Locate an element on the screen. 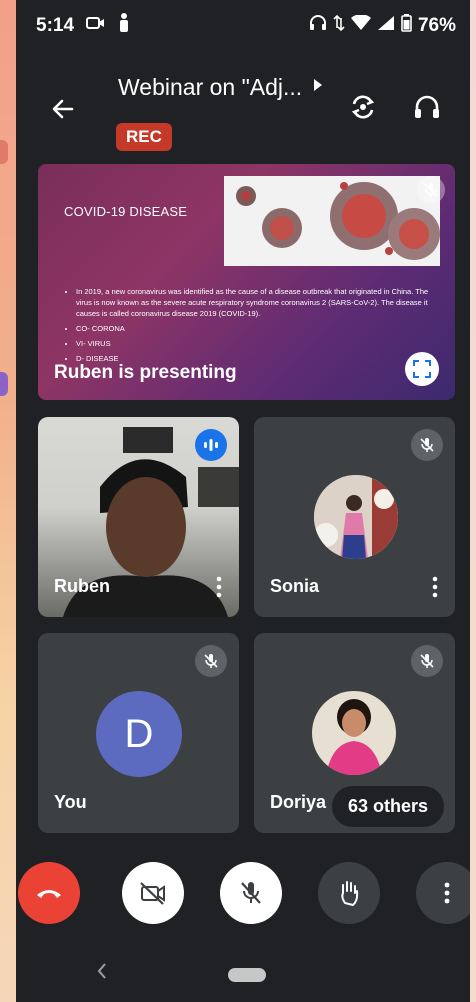 The image size is (476, 1002). headset-status-icon is located at coordinates (318, 26).